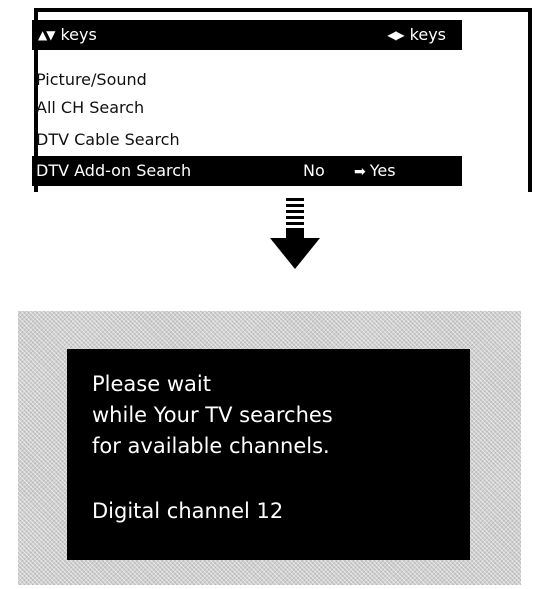  Describe the element at coordinates (395, 35) in the screenshot. I see `left-right-arrows-icon: ◀▶` at that location.